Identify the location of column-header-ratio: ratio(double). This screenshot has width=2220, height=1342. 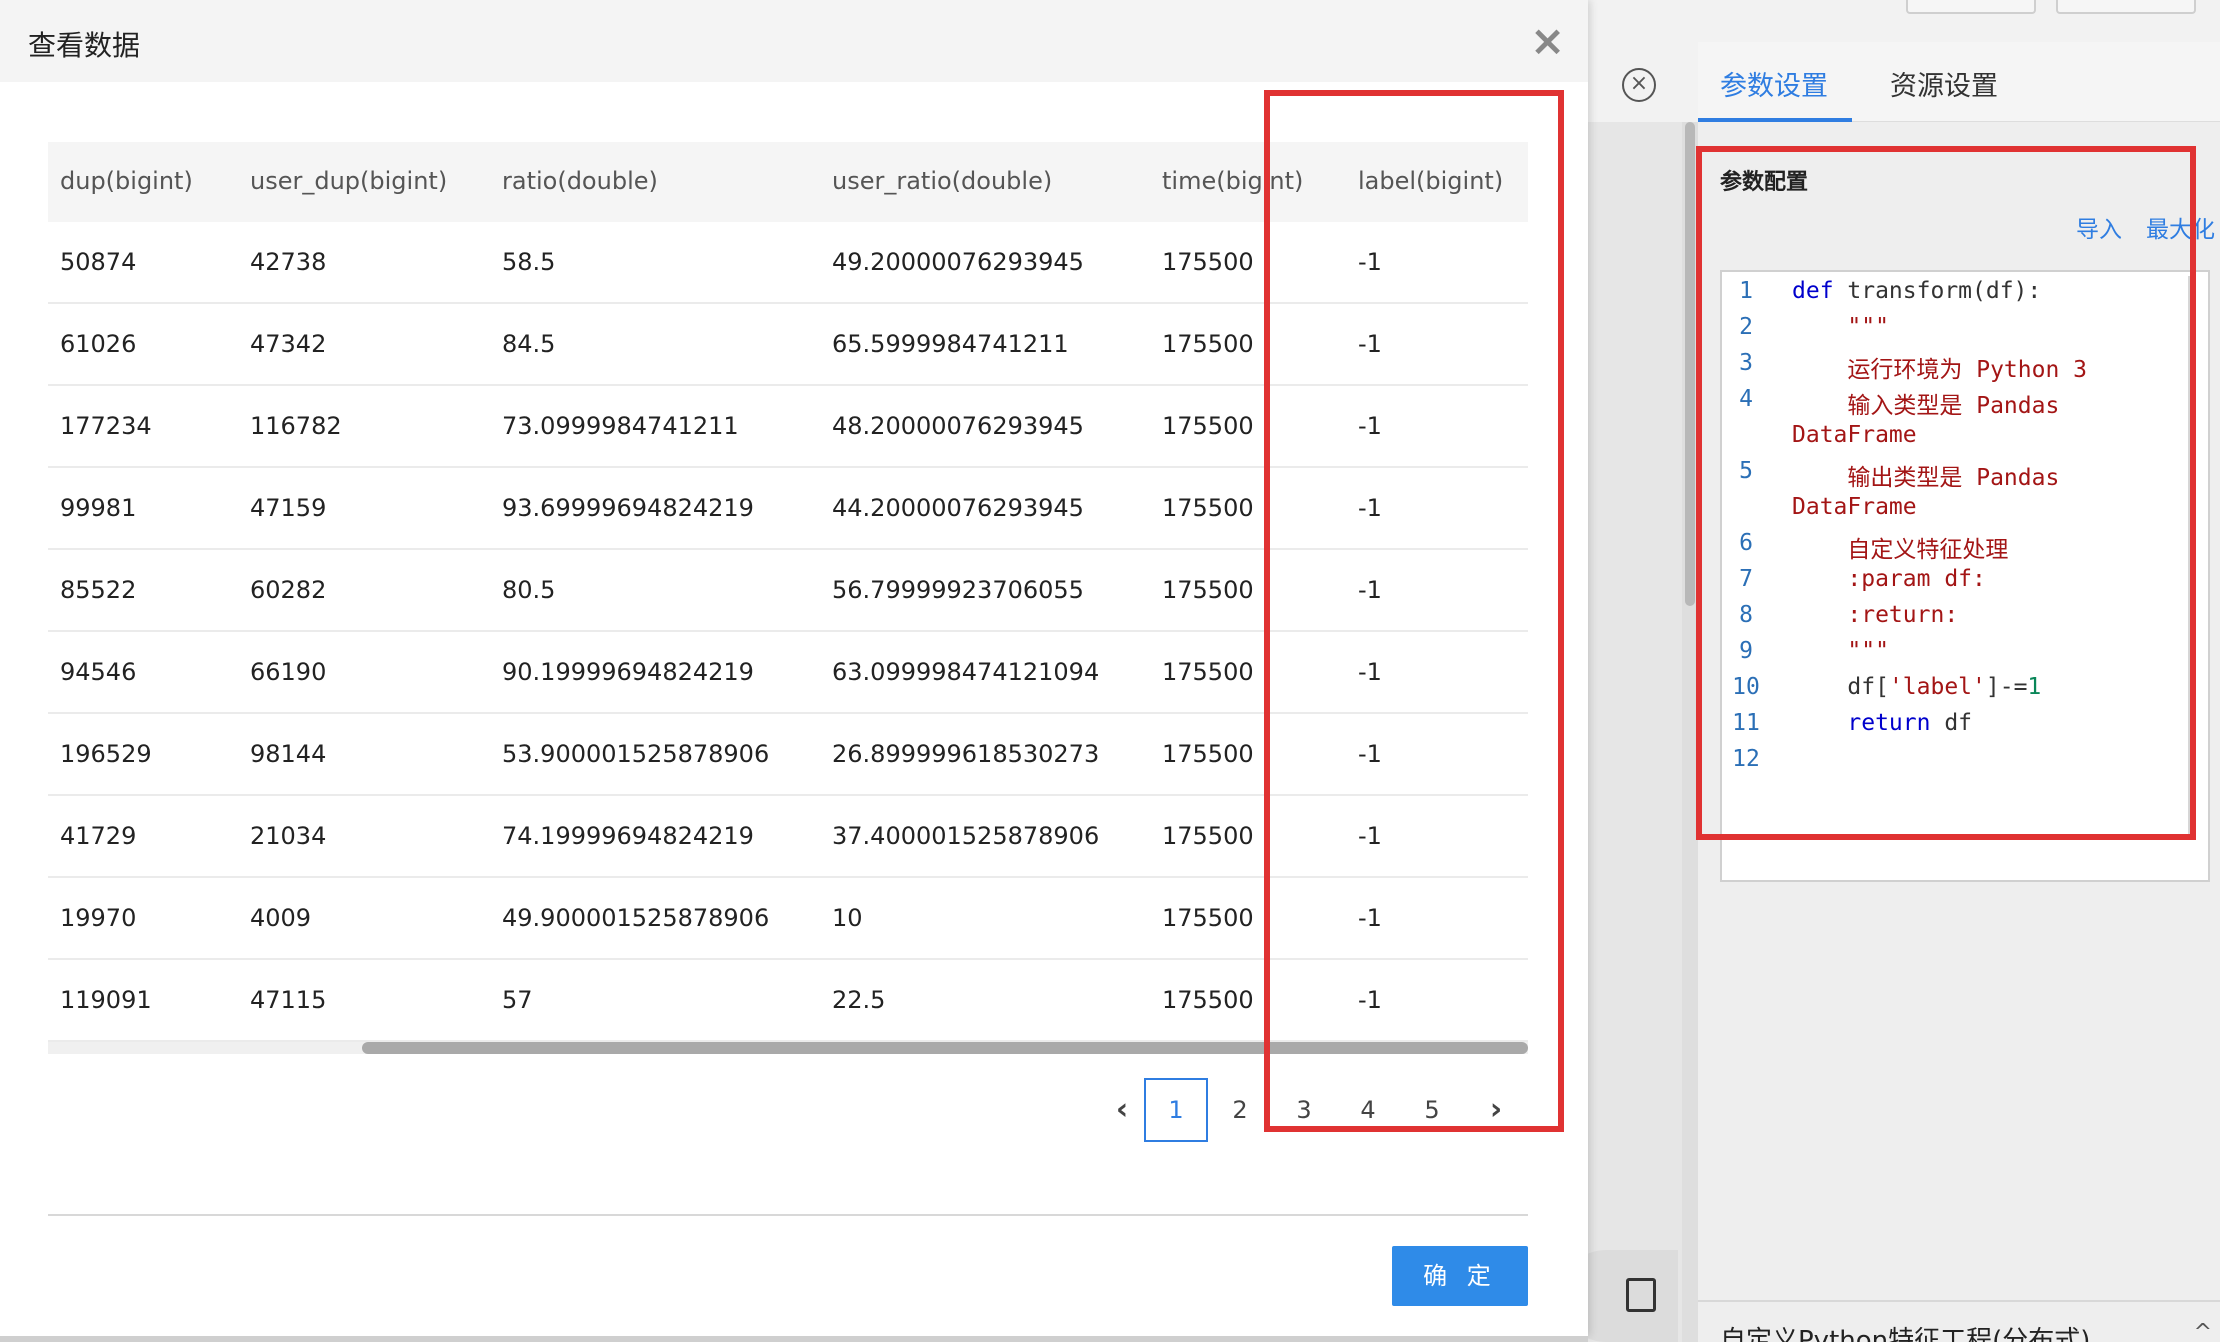
(580, 181).